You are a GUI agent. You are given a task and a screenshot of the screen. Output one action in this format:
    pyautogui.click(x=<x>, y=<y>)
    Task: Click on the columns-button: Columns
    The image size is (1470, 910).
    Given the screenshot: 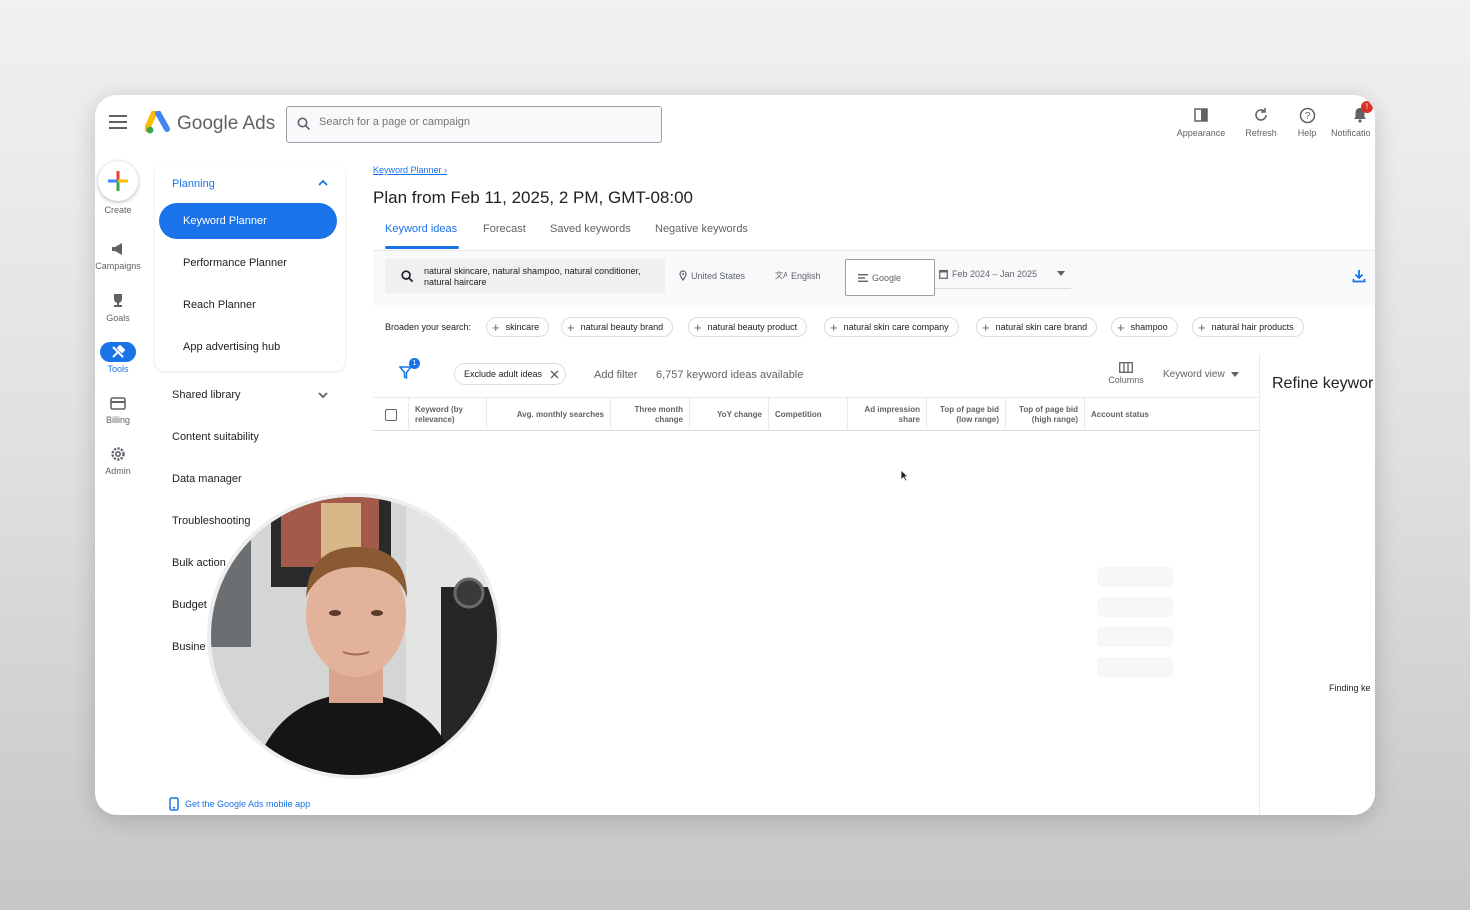 What is the action you would take?
    pyautogui.click(x=1126, y=373)
    